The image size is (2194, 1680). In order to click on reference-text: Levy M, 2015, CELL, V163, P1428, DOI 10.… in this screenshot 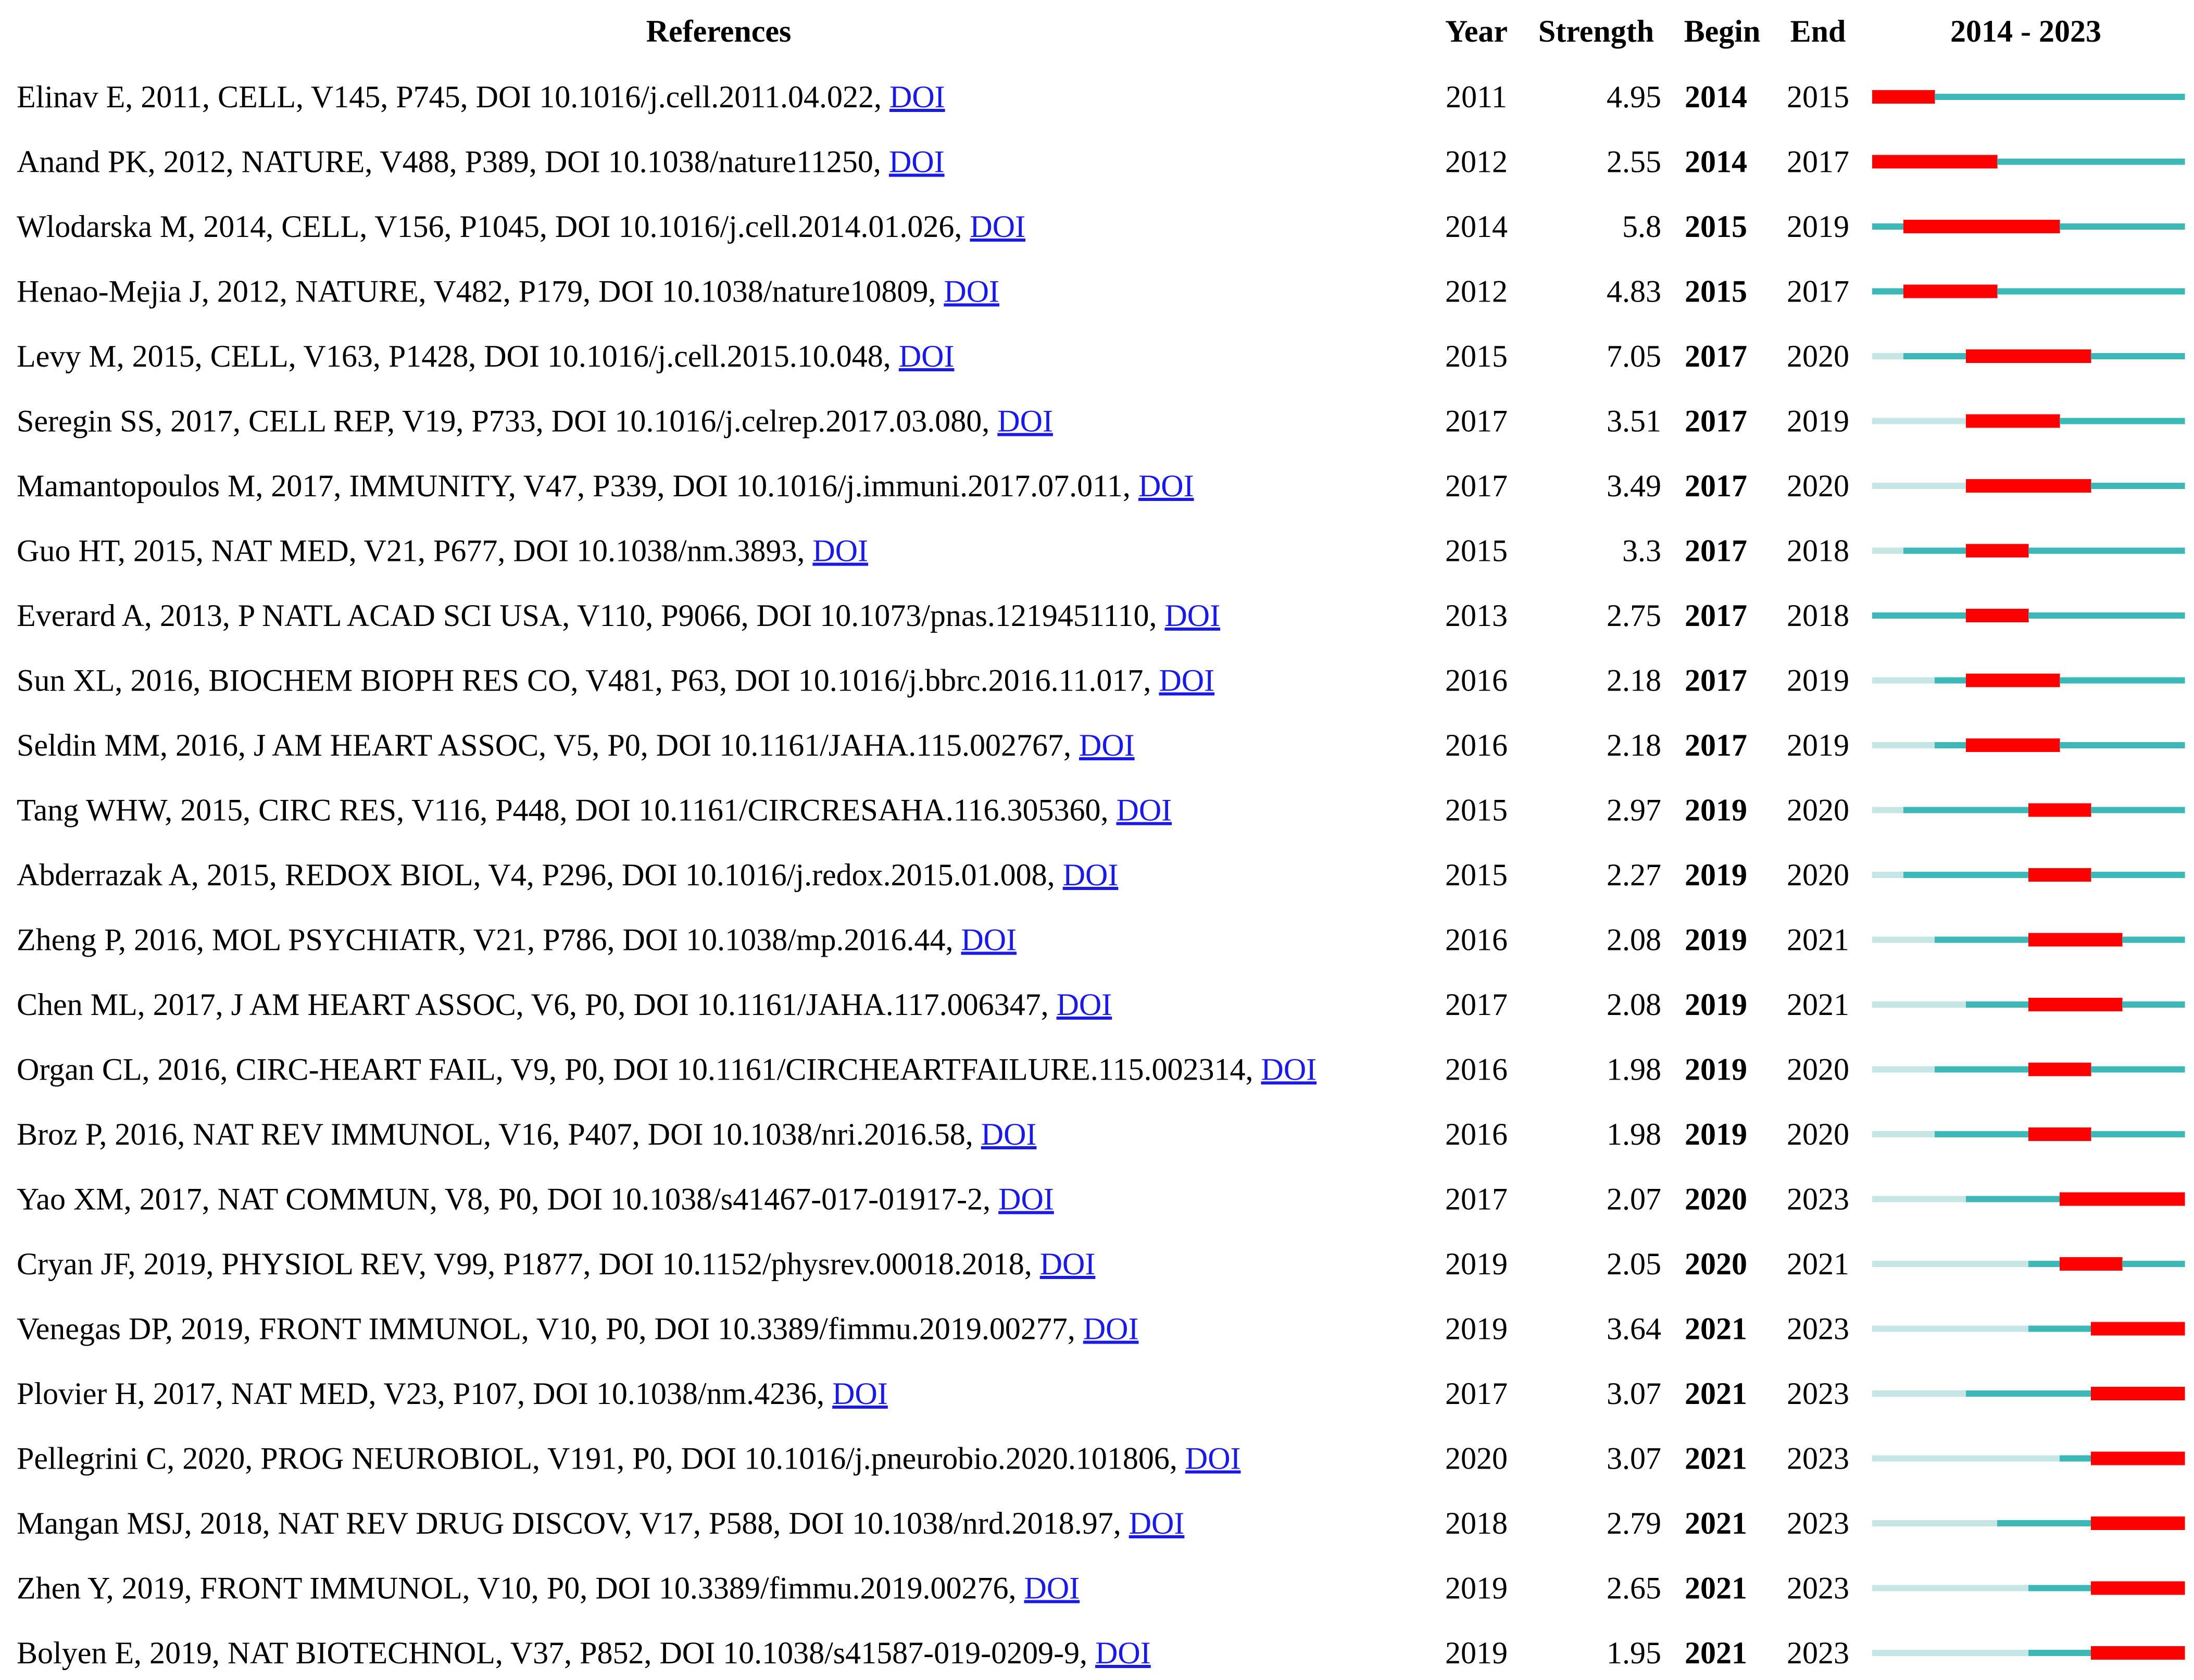, I will do `click(458, 356)`.